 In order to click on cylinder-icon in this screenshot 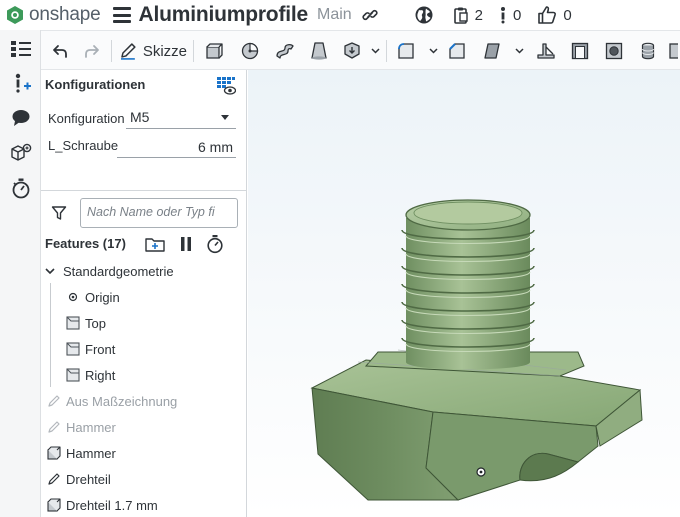, I will do `click(648, 51)`.